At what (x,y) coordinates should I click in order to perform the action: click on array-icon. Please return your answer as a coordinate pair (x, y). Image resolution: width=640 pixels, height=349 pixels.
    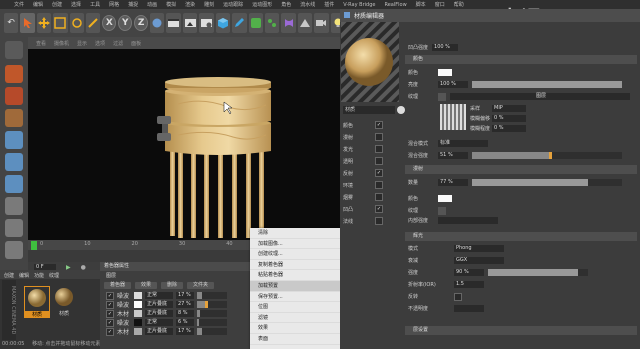
    Looking at the image, I should click on (272, 23).